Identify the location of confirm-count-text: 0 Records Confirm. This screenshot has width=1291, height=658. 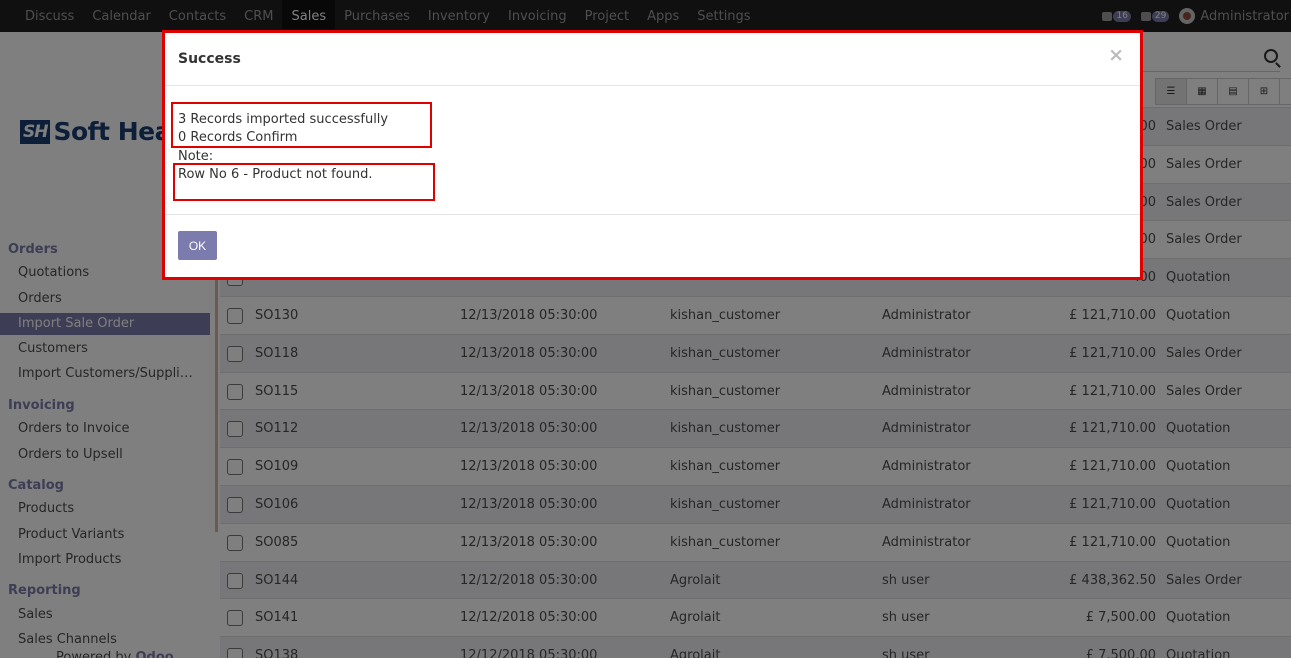
(238, 137).